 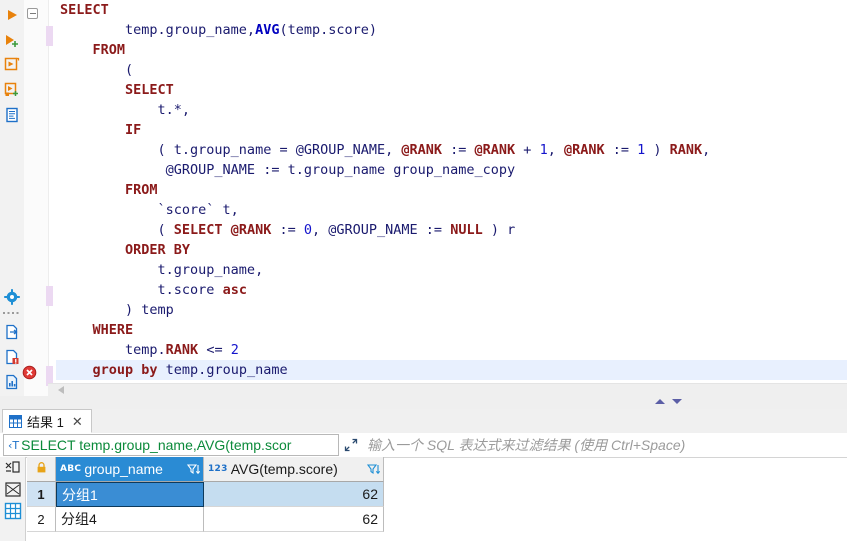 What do you see at coordinates (13, 469) in the screenshot?
I see `grid-presentation-icon` at bounding box center [13, 469].